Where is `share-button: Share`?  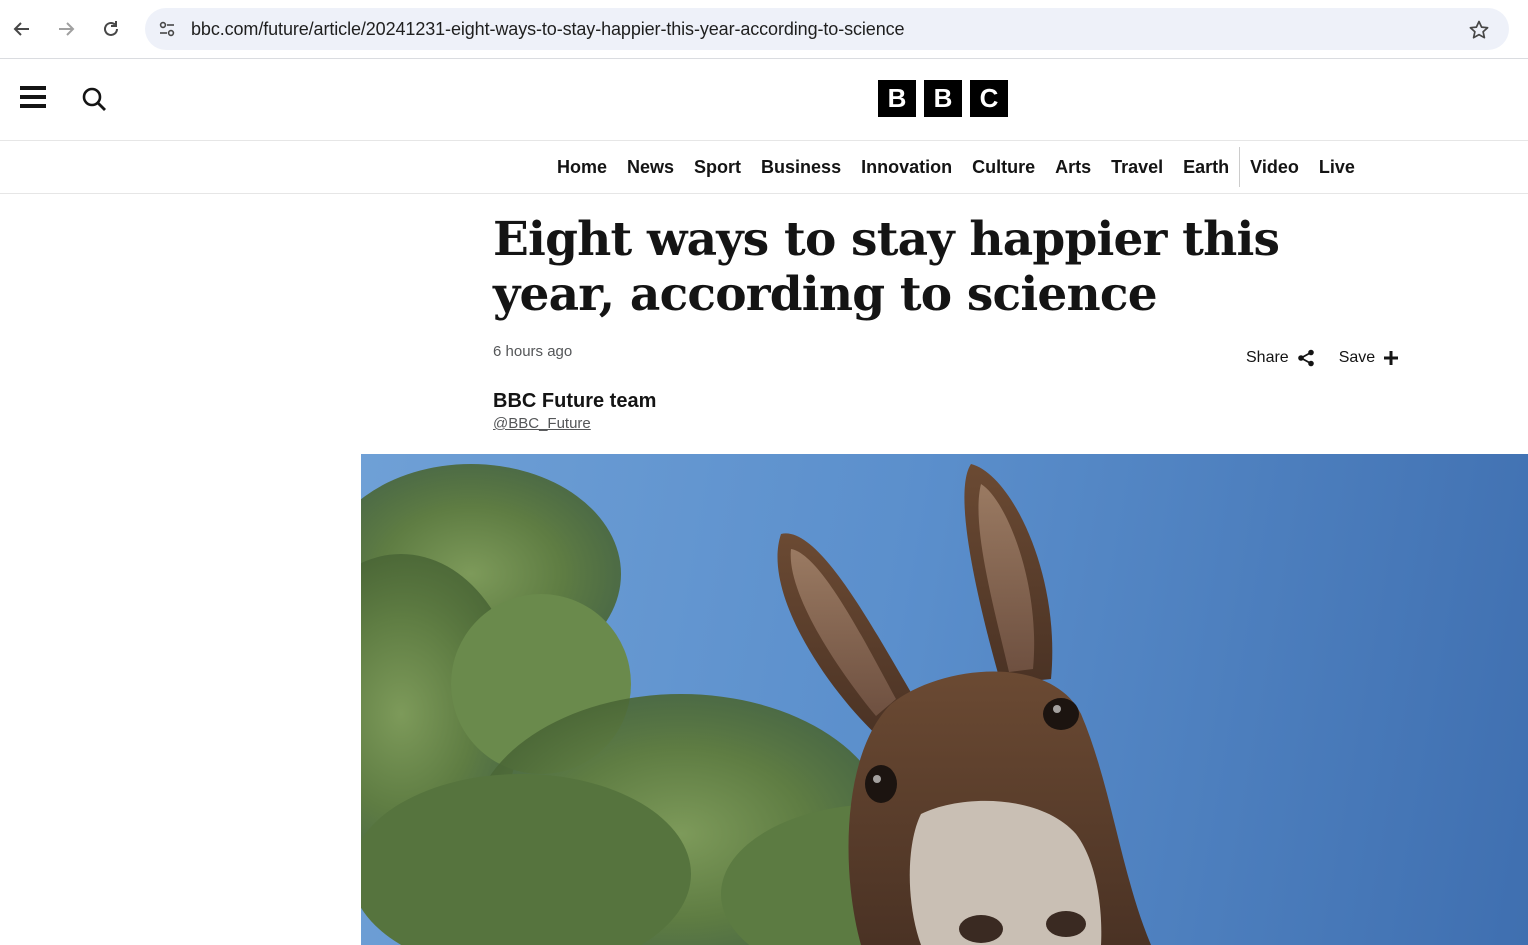
share-button: Share is located at coordinates (1280, 358).